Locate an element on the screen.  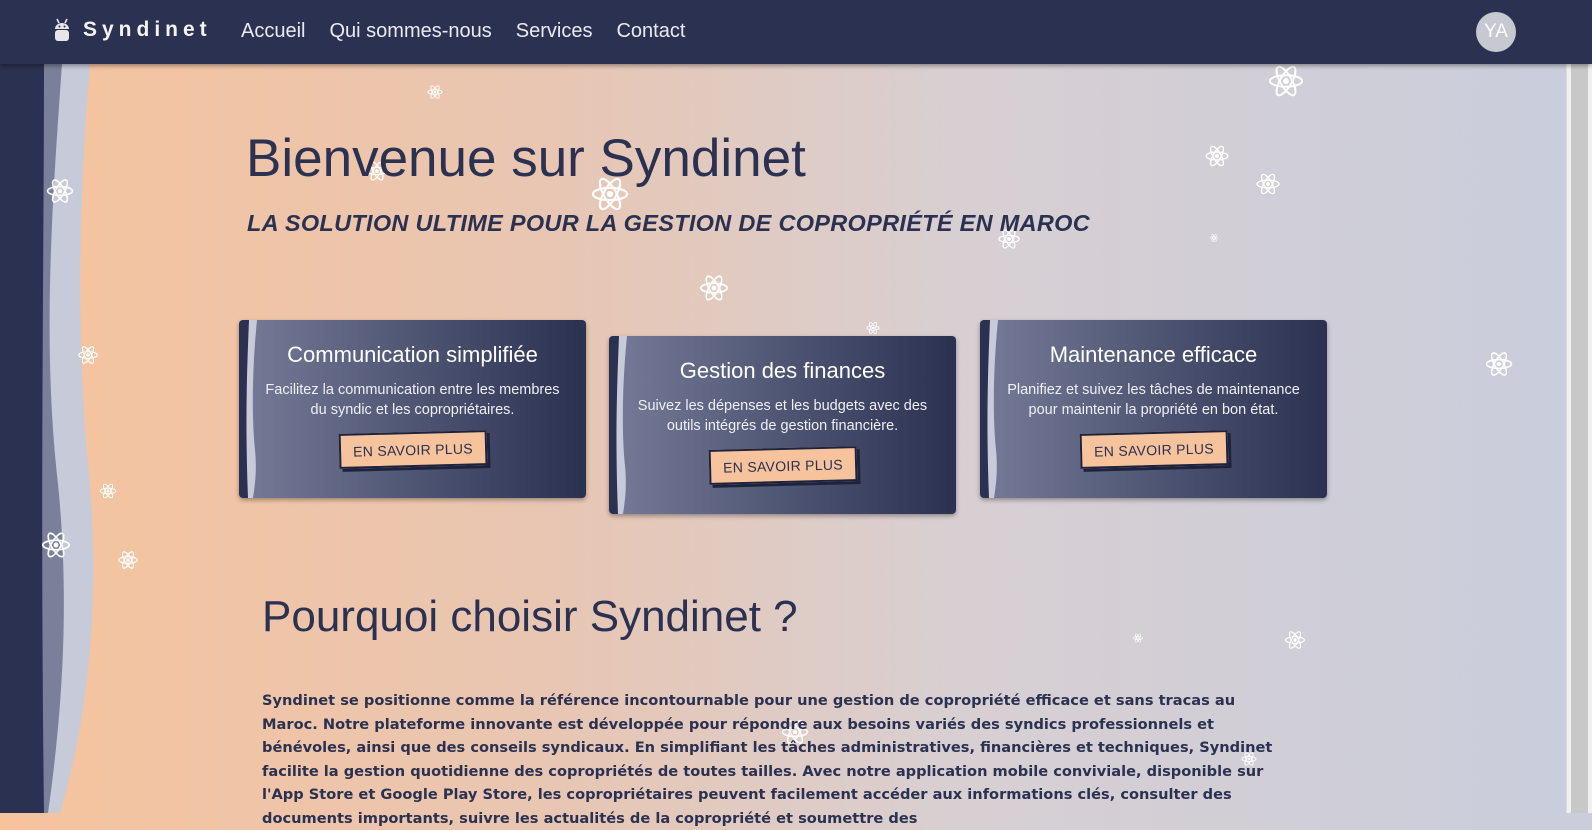
android-icon is located at coordinates (62, 29).